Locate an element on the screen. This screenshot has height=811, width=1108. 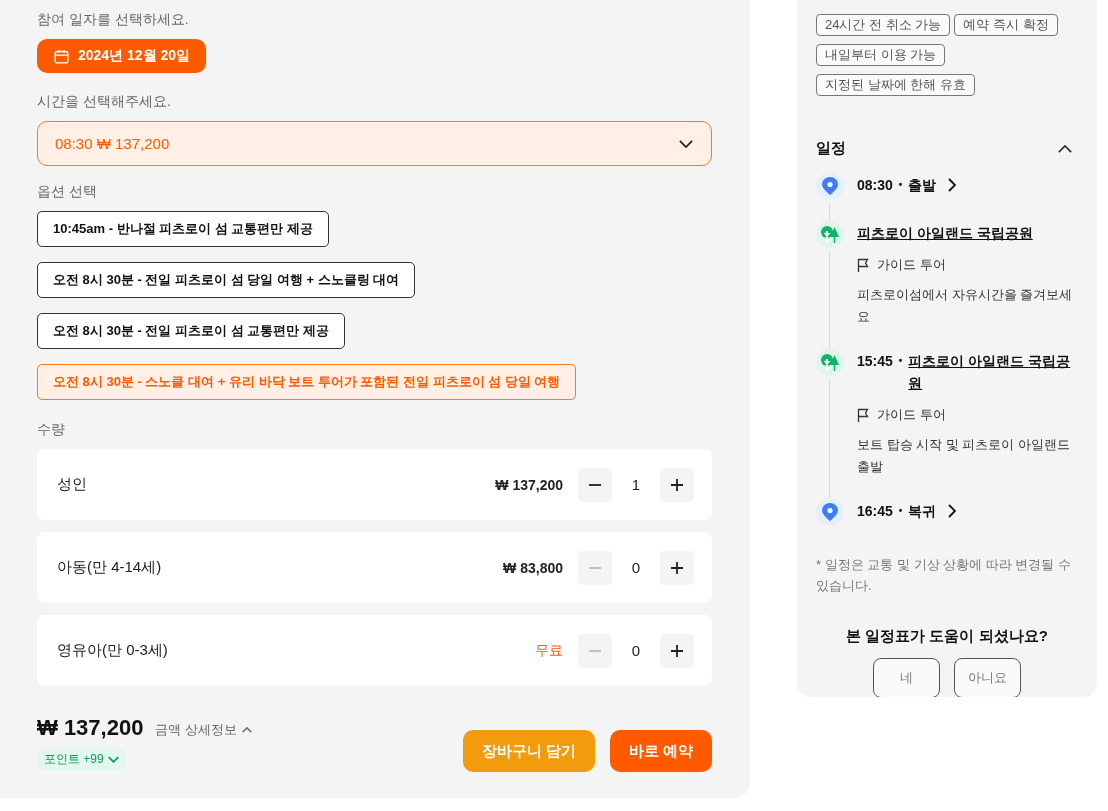
section-label: 시간을 선택해주세요. is located at coordinates (104, 102).